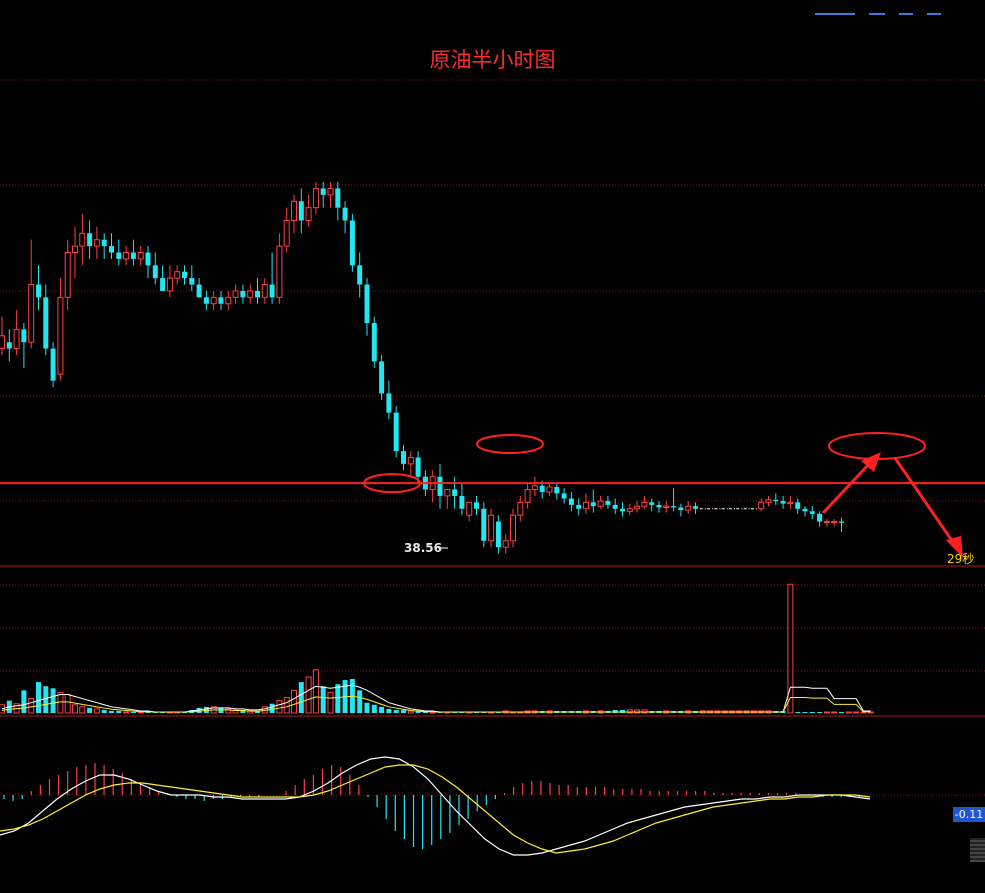  I want to click on macd-panel, so click(435, 806).